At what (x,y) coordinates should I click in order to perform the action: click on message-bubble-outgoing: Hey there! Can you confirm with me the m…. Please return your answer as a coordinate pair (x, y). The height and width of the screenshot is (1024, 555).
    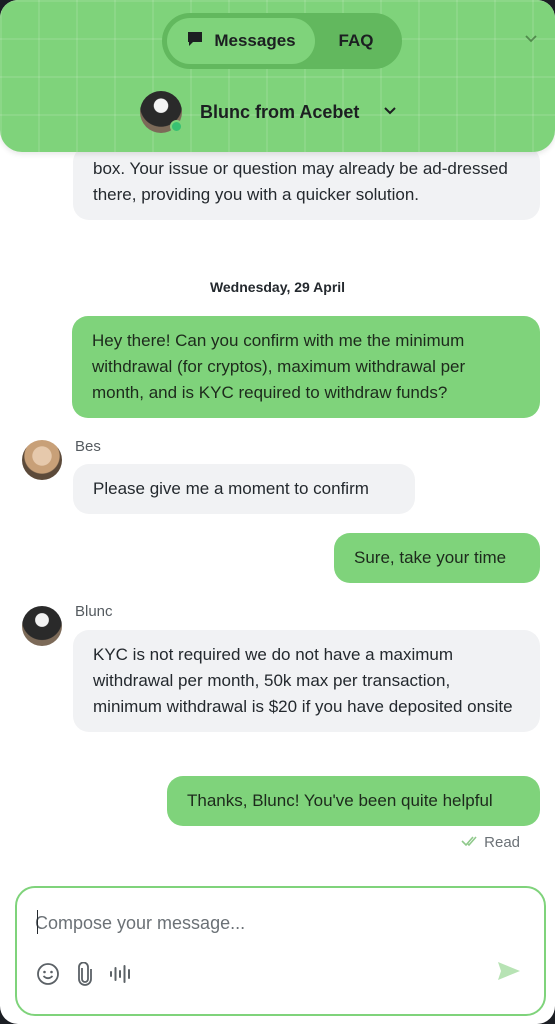
    Looking at the image, I should click on (306, 367).